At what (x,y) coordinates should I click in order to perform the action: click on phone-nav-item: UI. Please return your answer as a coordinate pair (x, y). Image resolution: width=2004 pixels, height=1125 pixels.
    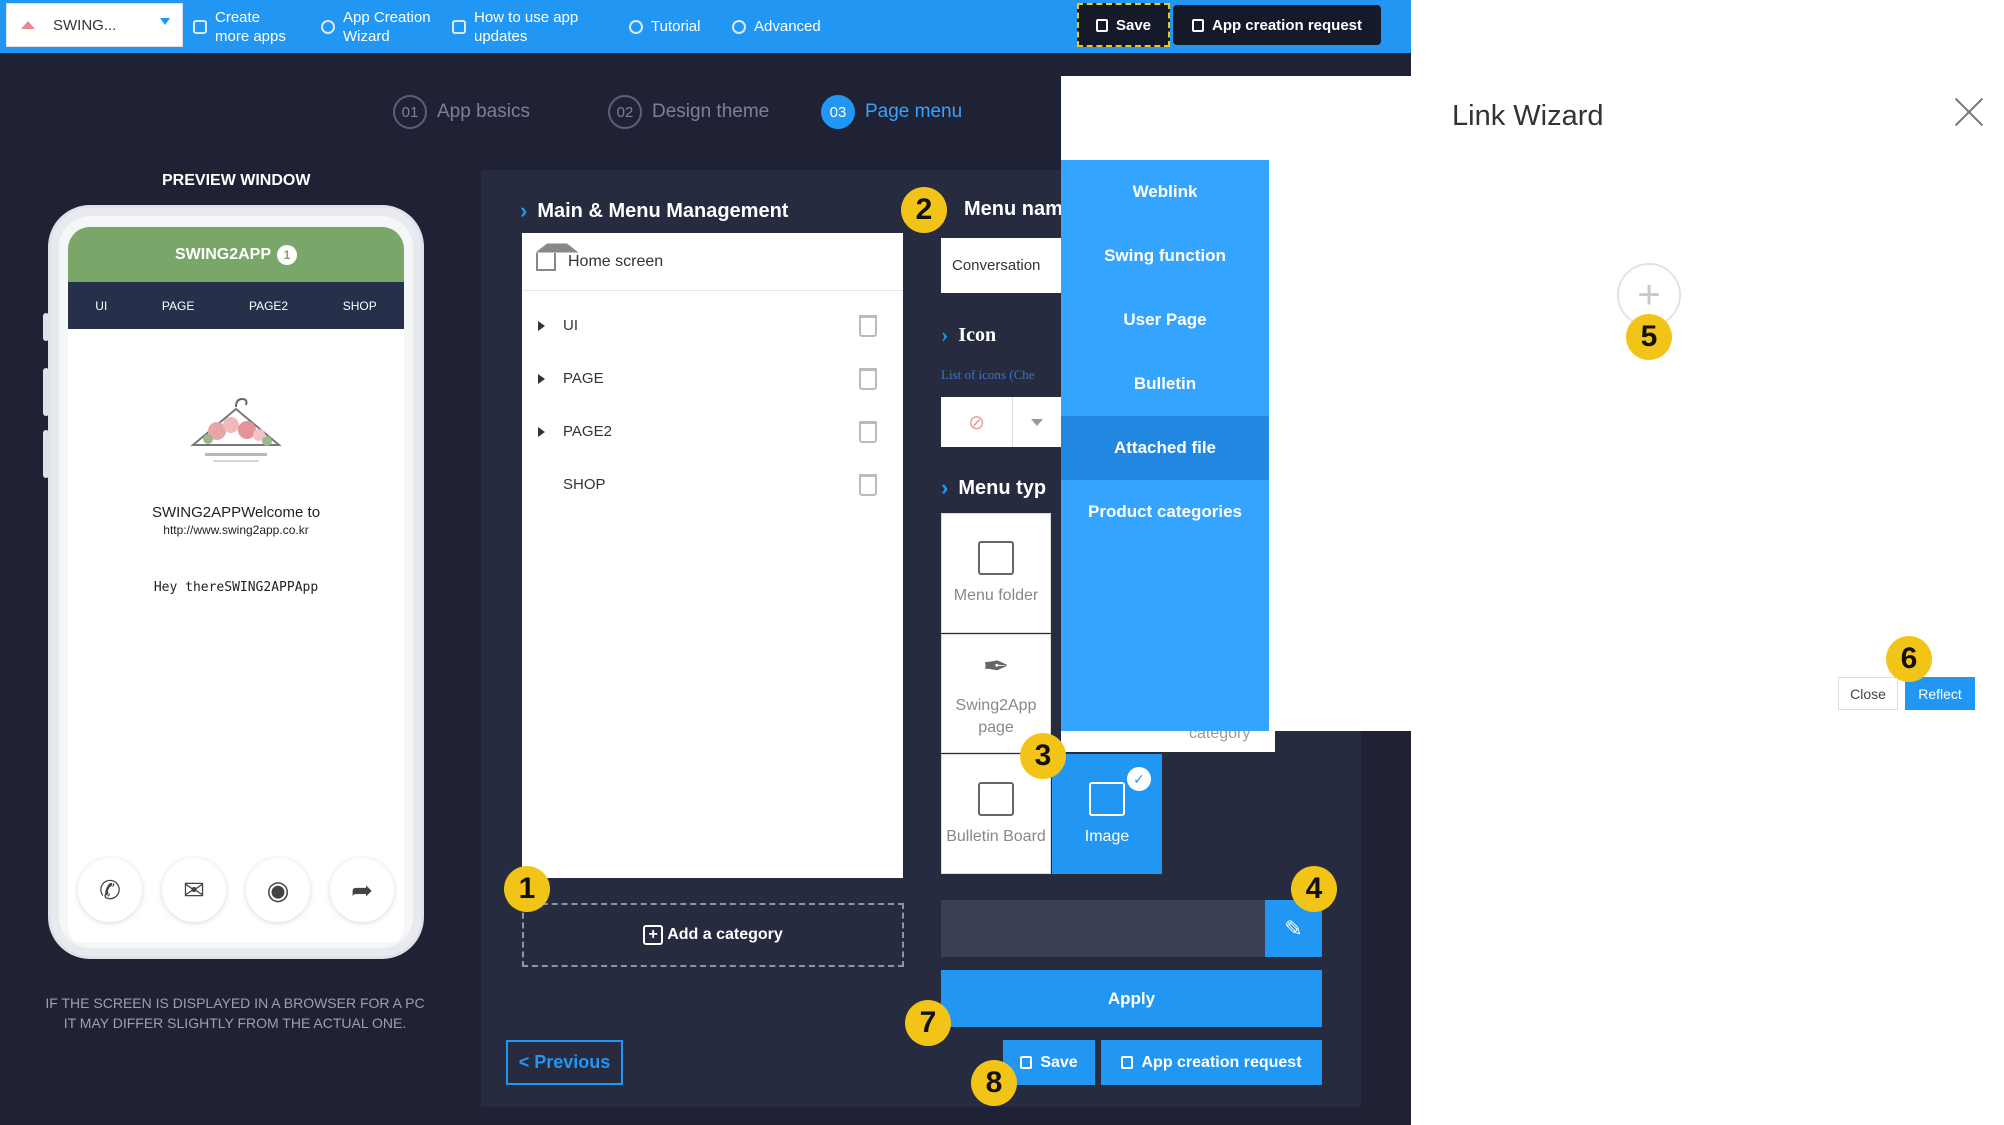
    Looking at the image, I should click on (101, 306).